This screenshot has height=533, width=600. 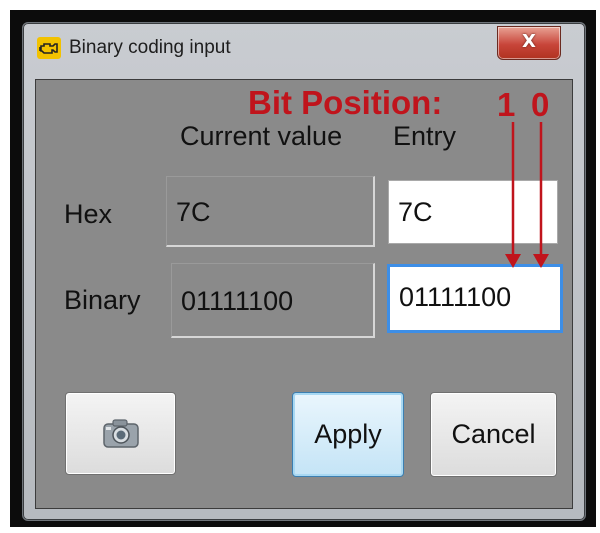 I want to click on binary-current-value: 01111100, so click(x=237, y=301).